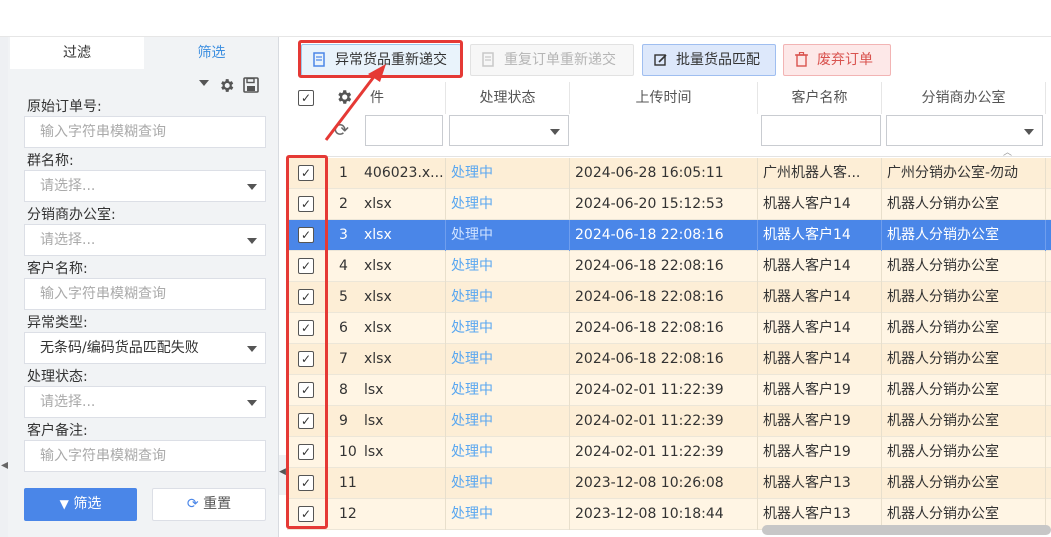 Image resolution: width=1051 pixels, height=537 pixels. What do you see at coordinates (964, 173) in the screenshot?
I see `office-cell: 广州分销办公室-勿动` at bounding box center [964, 173].